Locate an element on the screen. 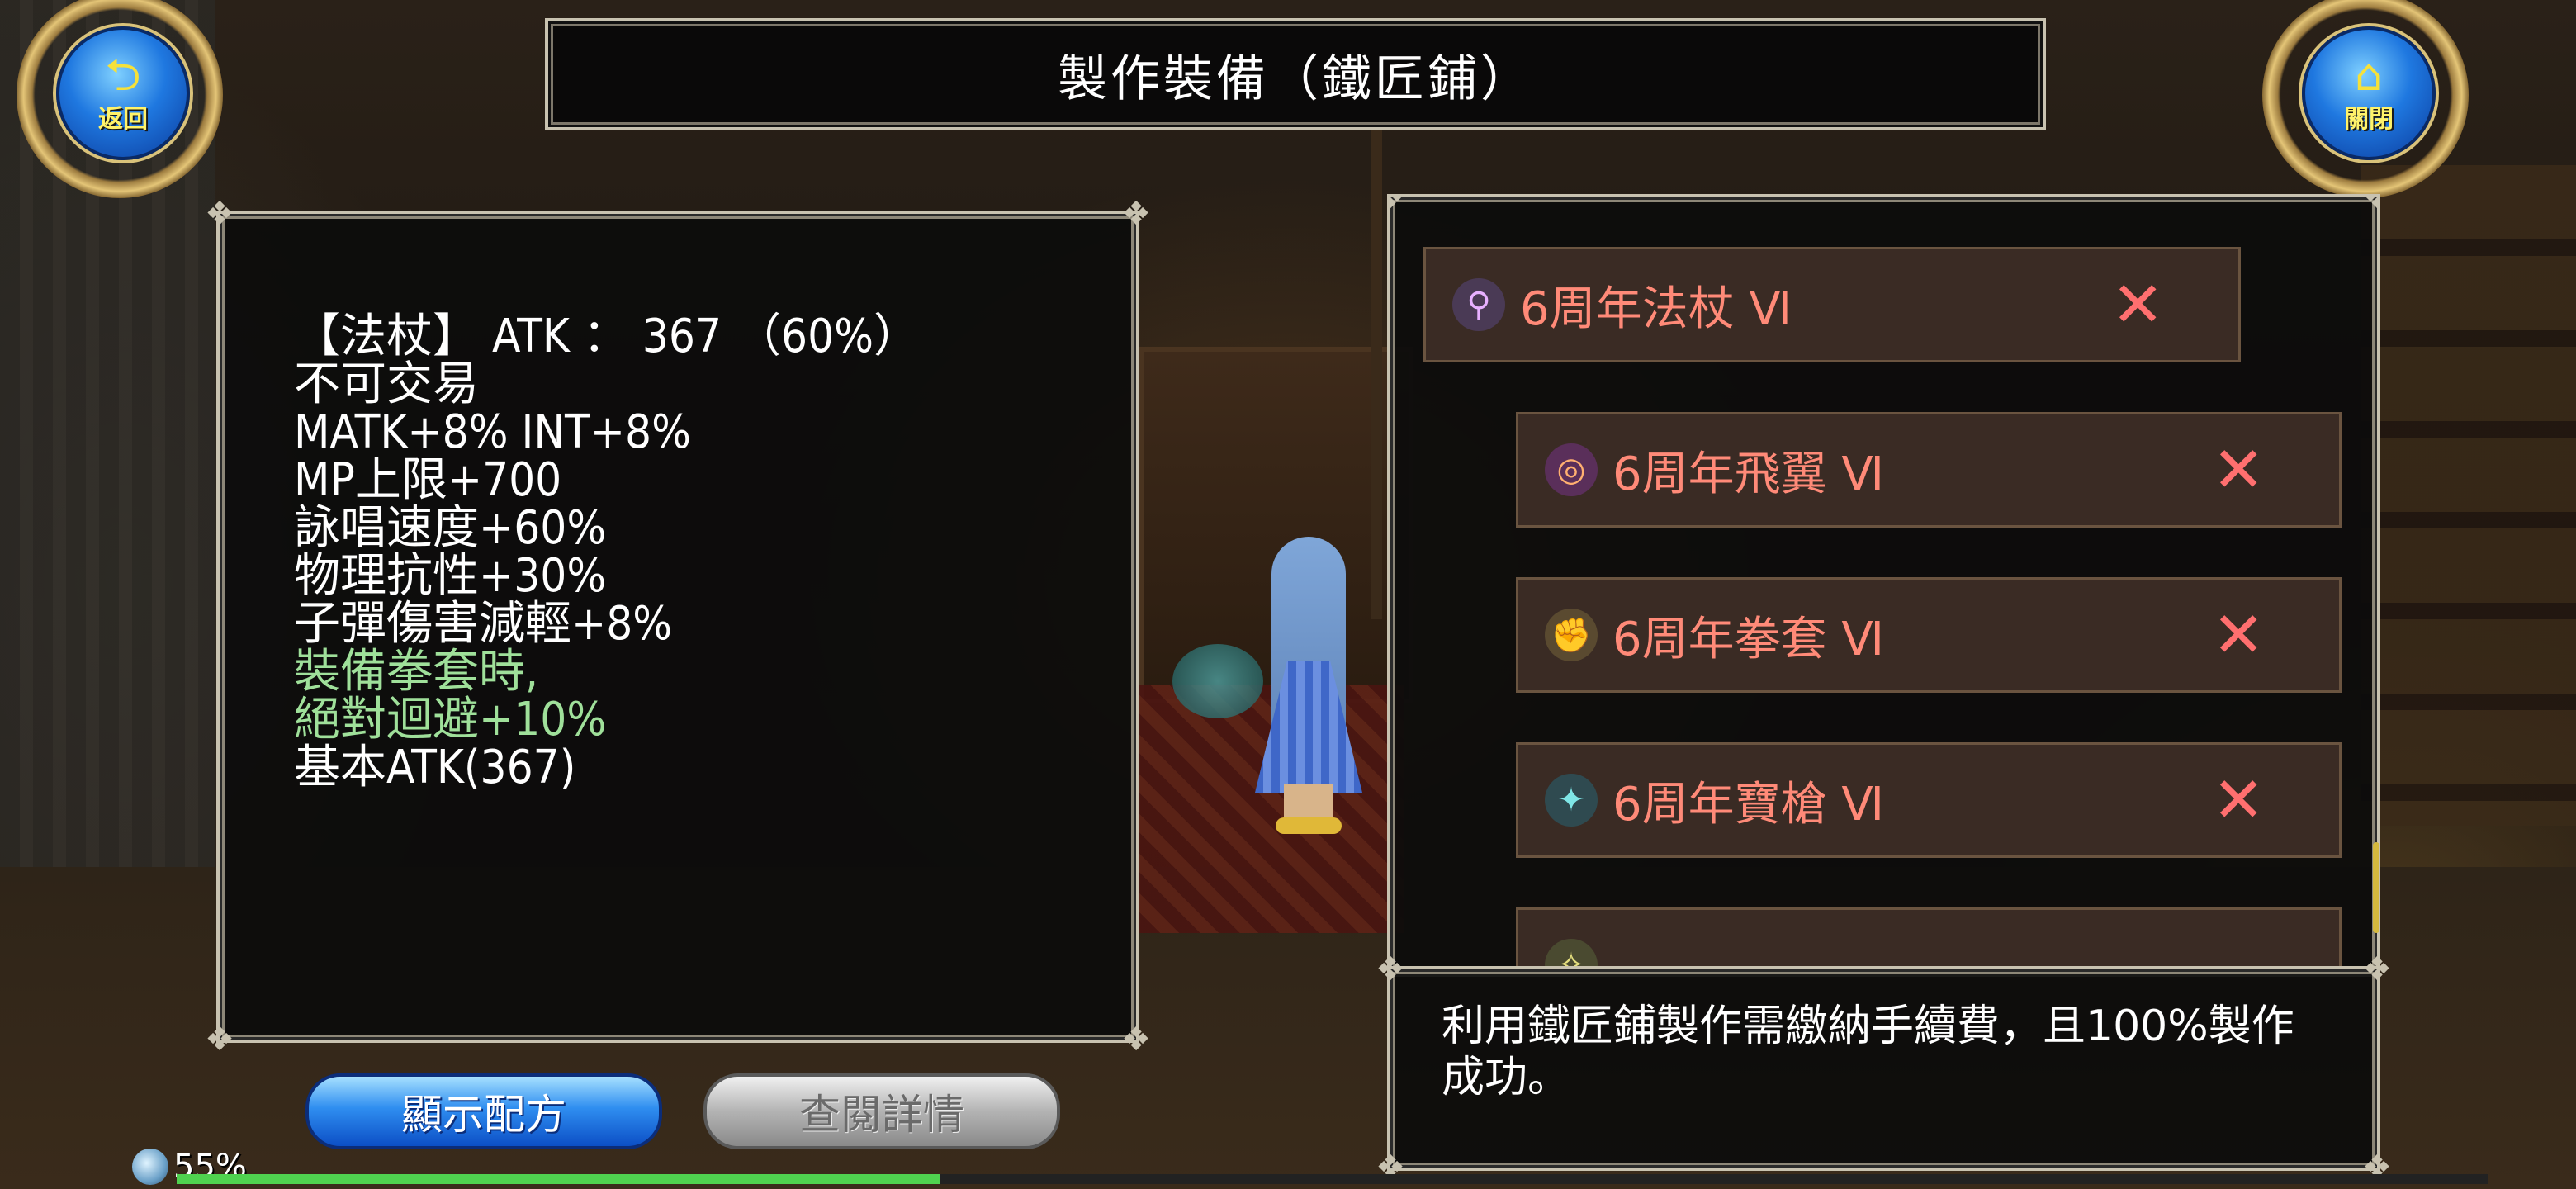 This screenshot has height=1189, width=2576. home-icon: ⌂ is located at coordinates (2369, 75).